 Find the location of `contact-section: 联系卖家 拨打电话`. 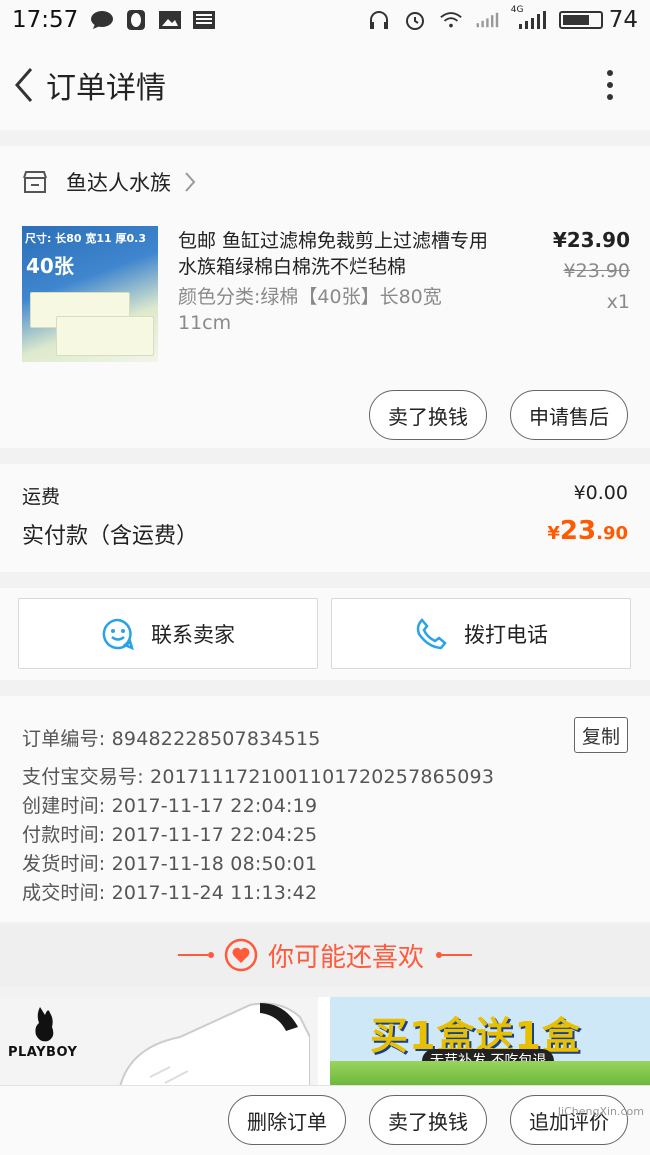

contact-section: 联系卖家 拨打电话 is located at coordinates (325, 634).